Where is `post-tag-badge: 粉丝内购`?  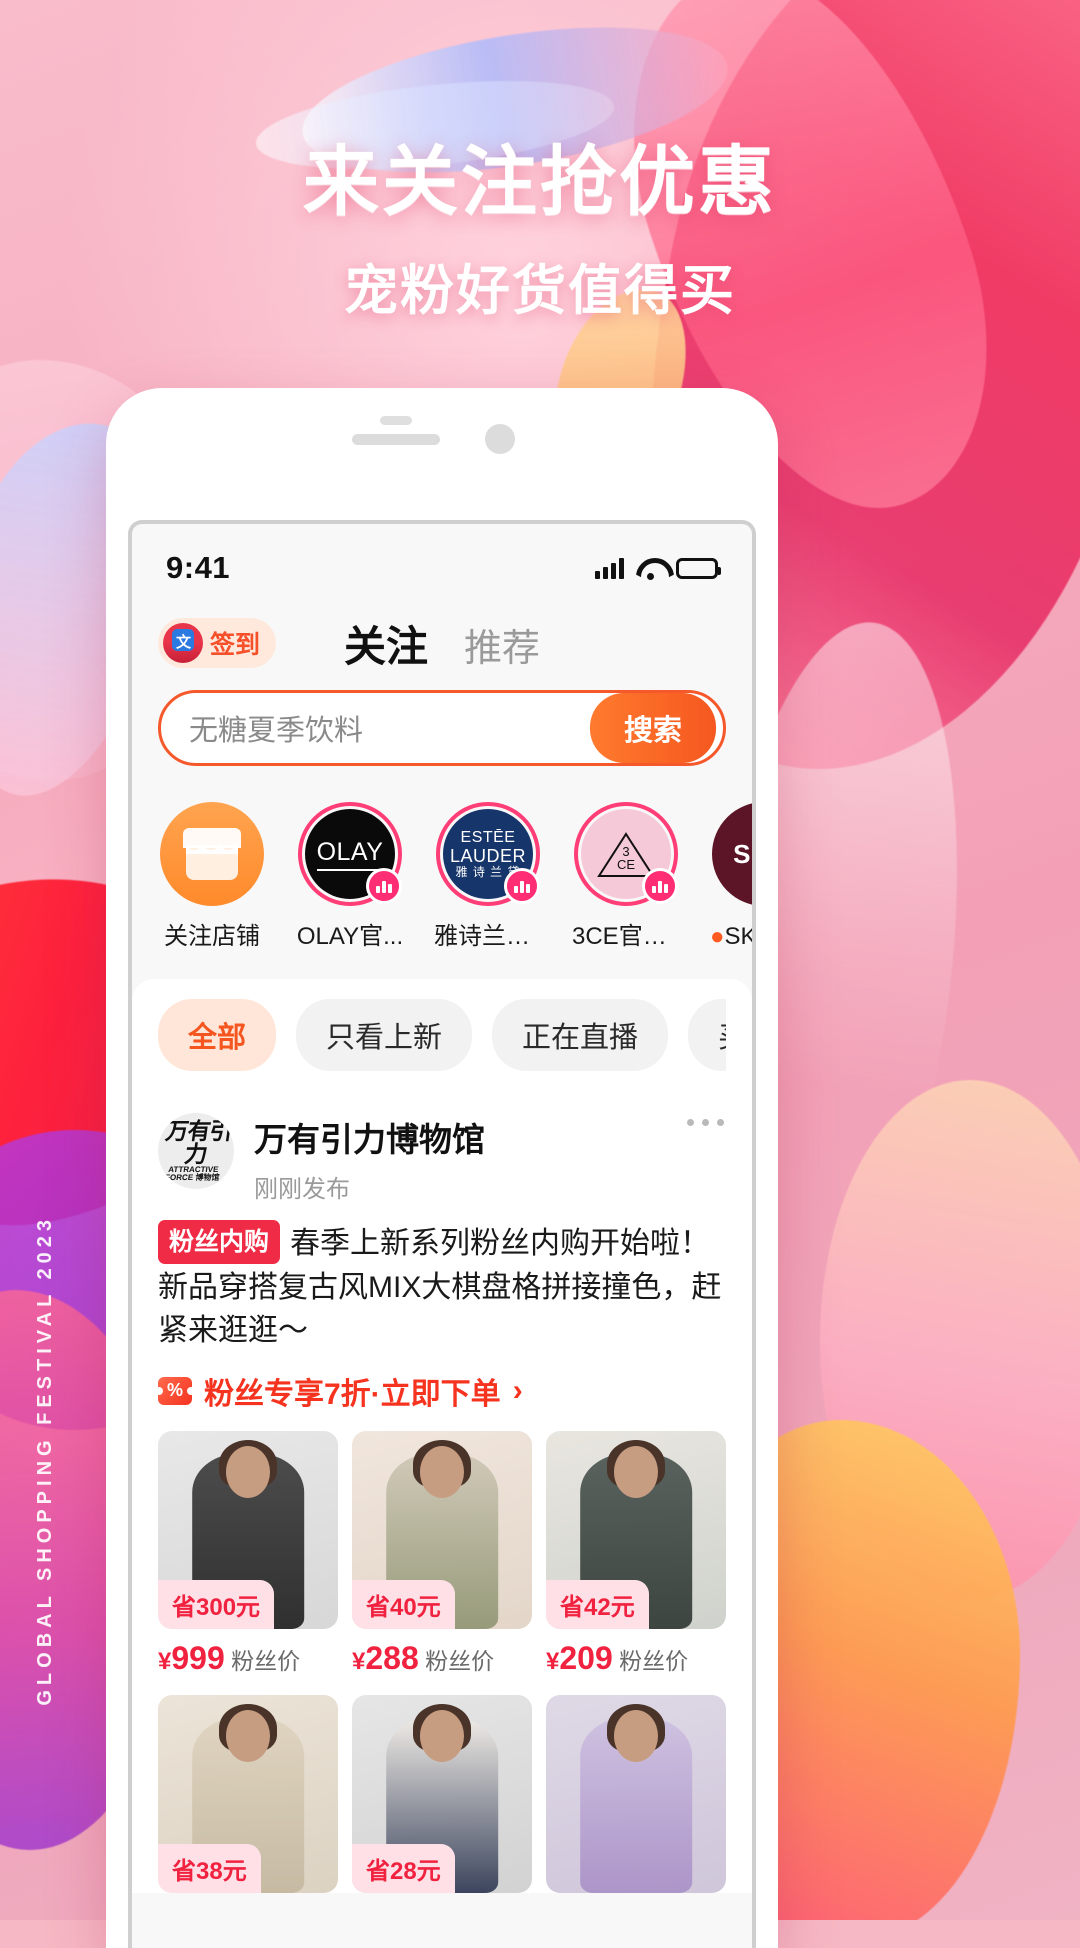 post-tag-badge: 粉丝内购 is located at coordinates (219, 1242).